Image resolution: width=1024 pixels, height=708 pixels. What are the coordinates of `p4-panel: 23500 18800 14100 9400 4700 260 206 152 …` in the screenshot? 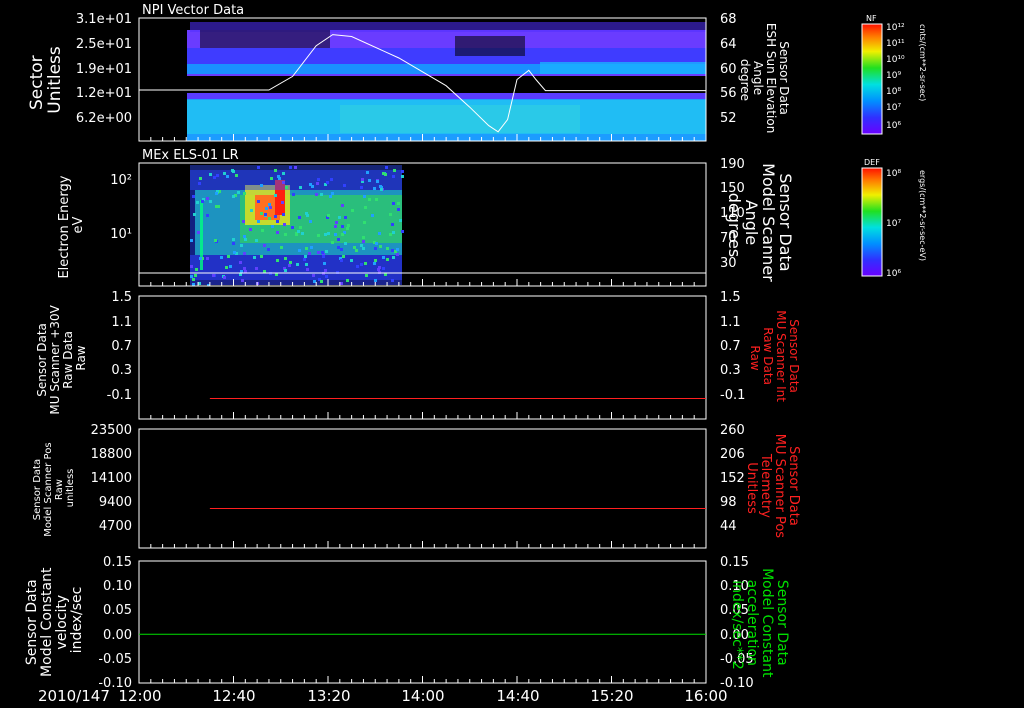 It's located at (416, 486).